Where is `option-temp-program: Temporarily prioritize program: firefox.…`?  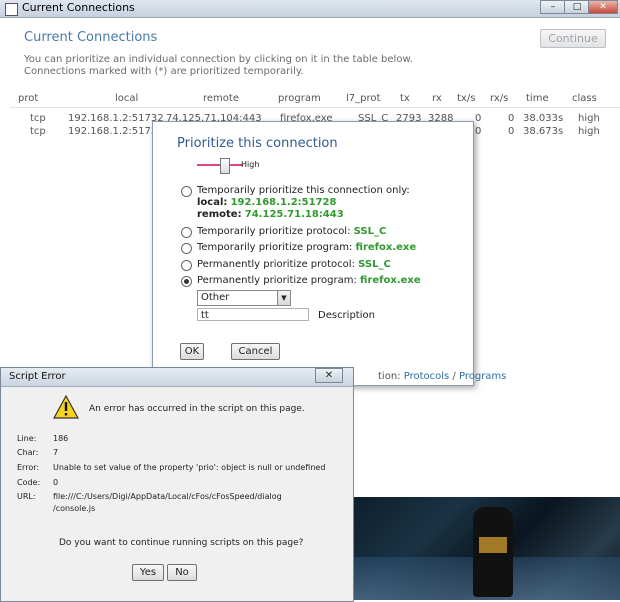 option-temp-program: Temporarily prioritize program: firefox.… is located at coordinates (306, 247).